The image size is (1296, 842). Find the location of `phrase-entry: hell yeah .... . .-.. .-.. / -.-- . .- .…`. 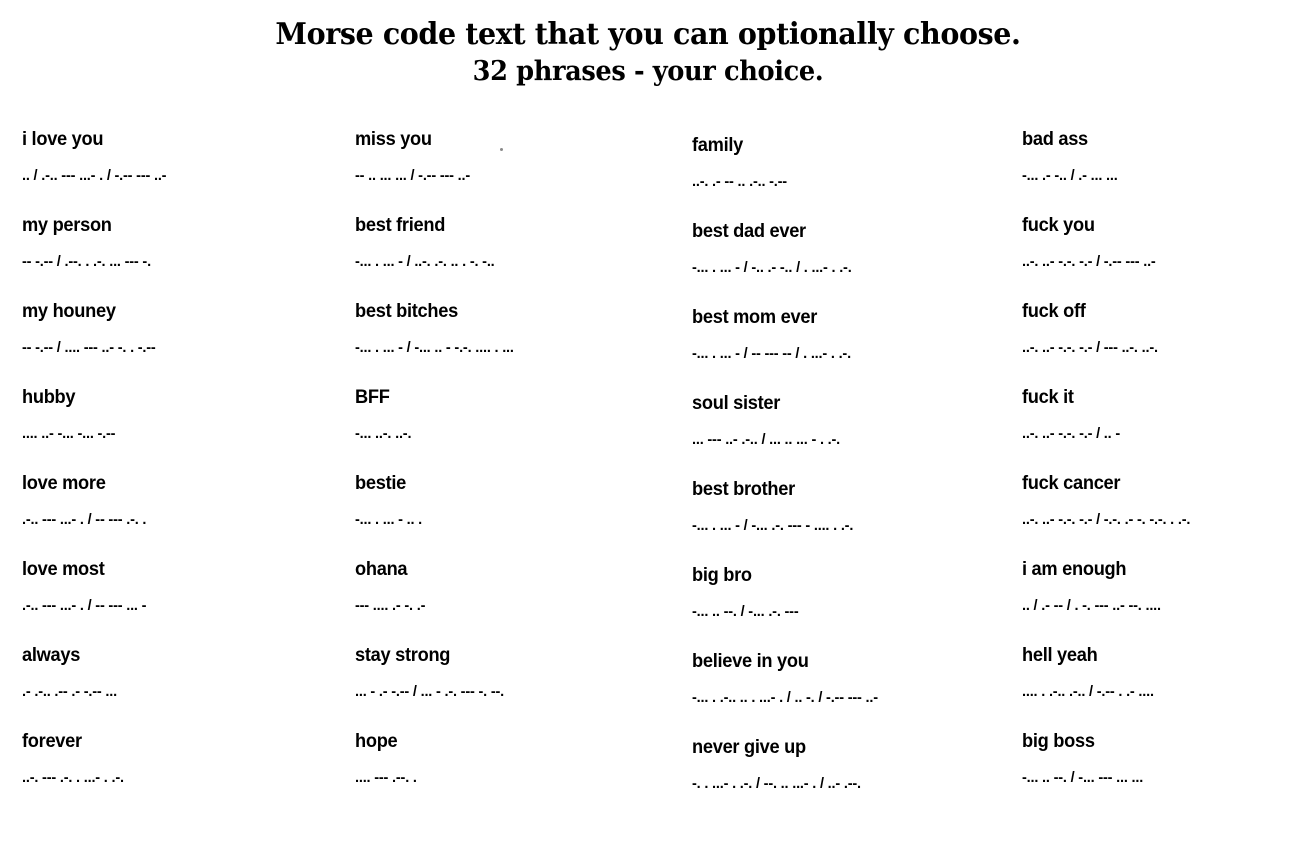

phrase-entry: hell yeah .... . .-.. .-.. / -.-- . .- .… is located at coordinates (1159, 687).